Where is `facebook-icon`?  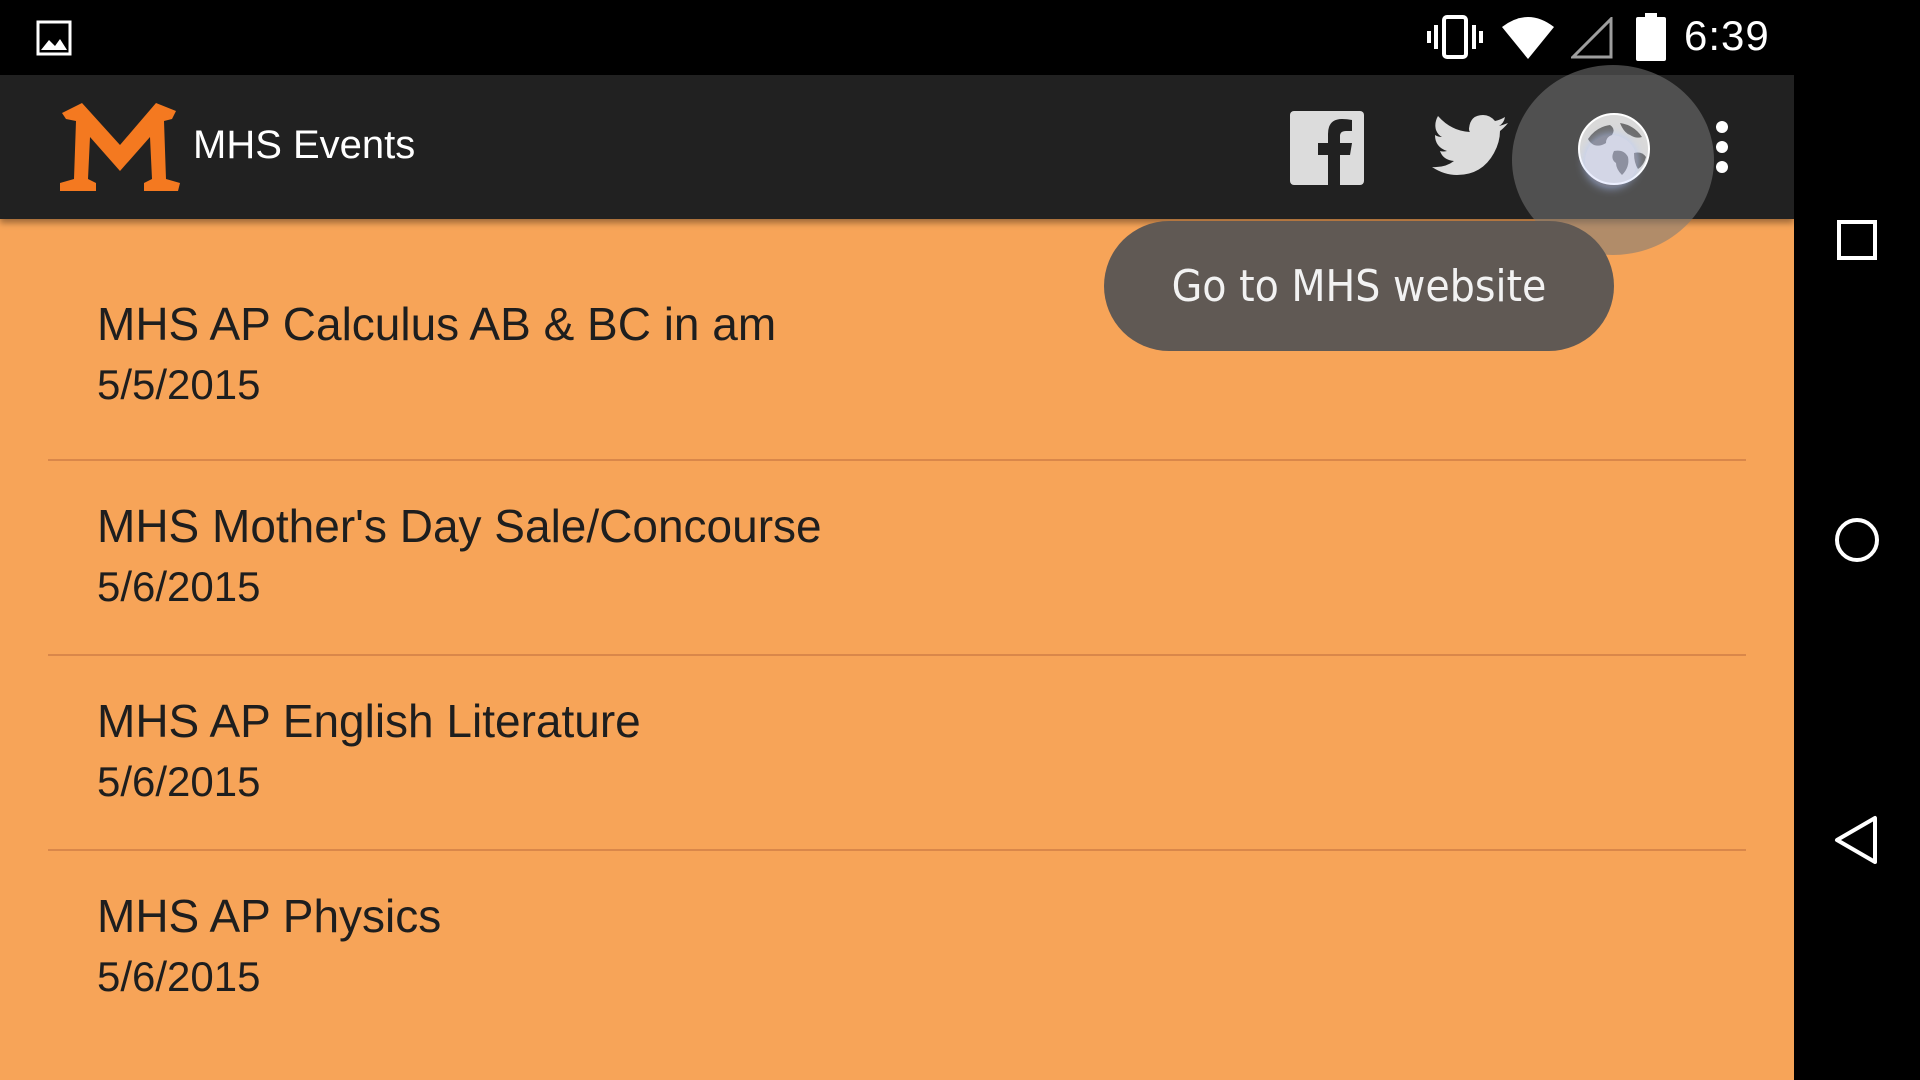 facebook-icon is located at coordinates (1327, 148).